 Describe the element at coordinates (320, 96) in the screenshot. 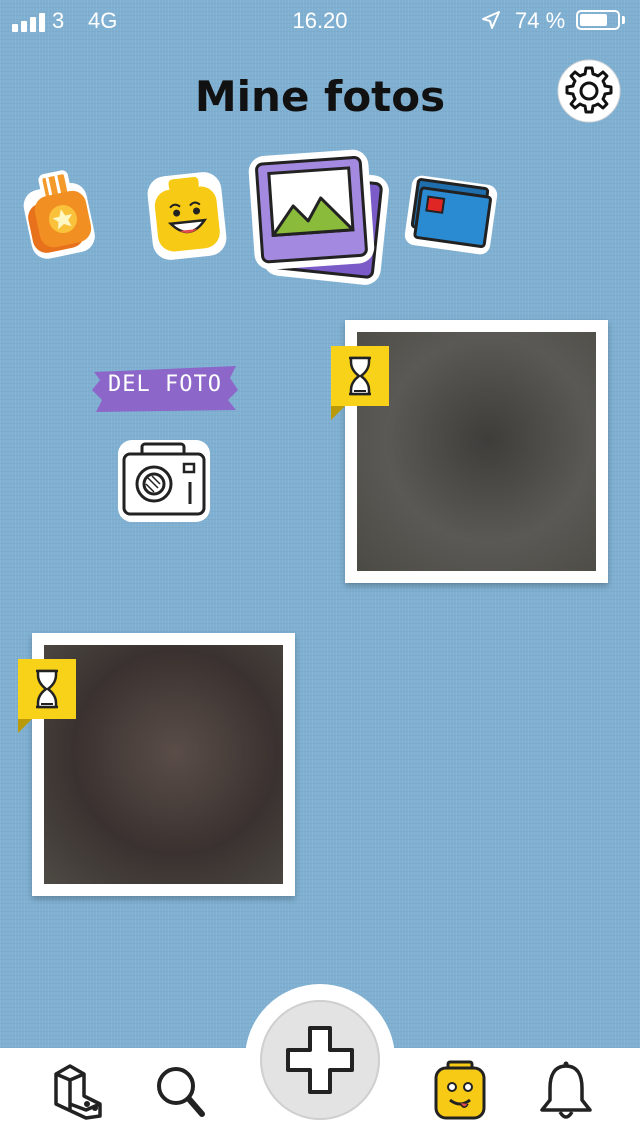

I see `page-title: Mine fotos` at that location.